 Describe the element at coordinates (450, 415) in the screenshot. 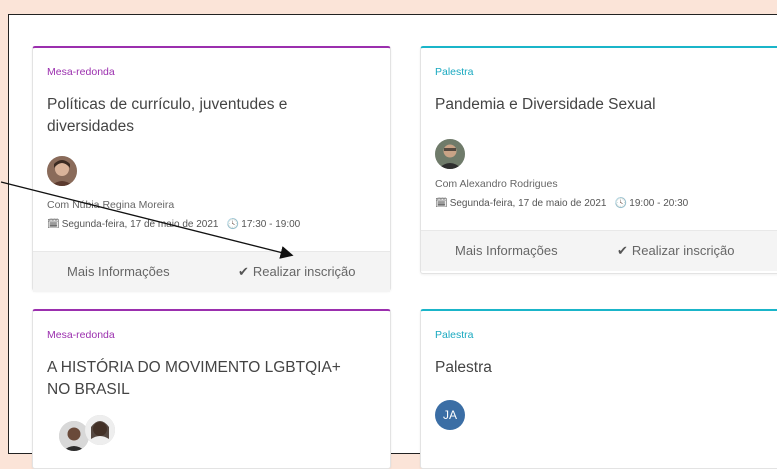

I see `speaker-initials-avatar: JA` at that location.